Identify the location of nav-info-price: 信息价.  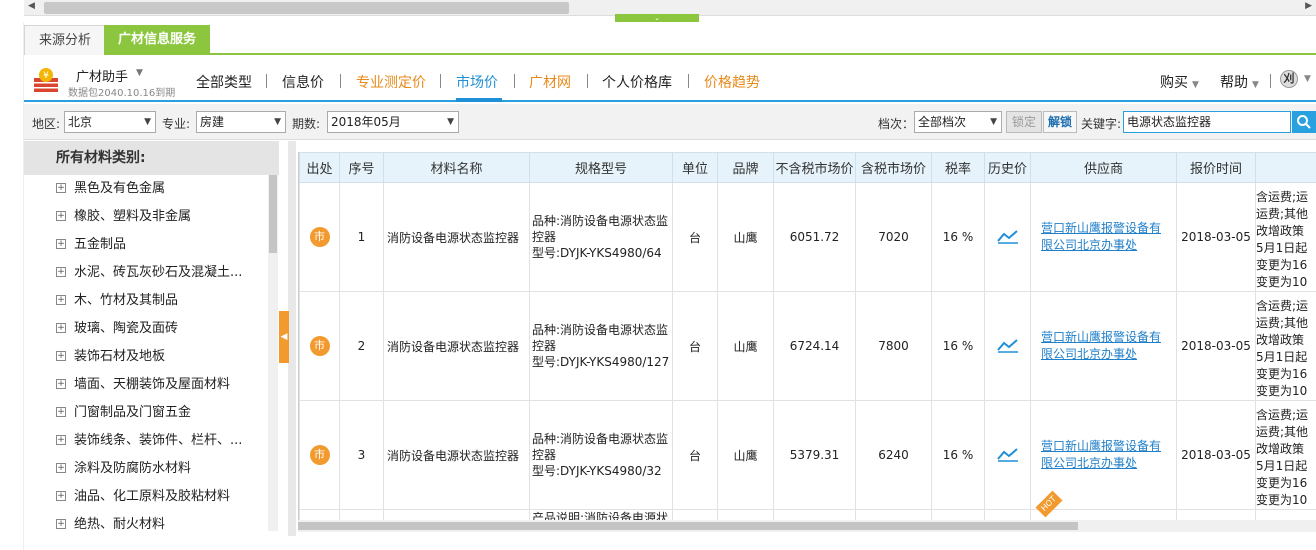
(303, 82).